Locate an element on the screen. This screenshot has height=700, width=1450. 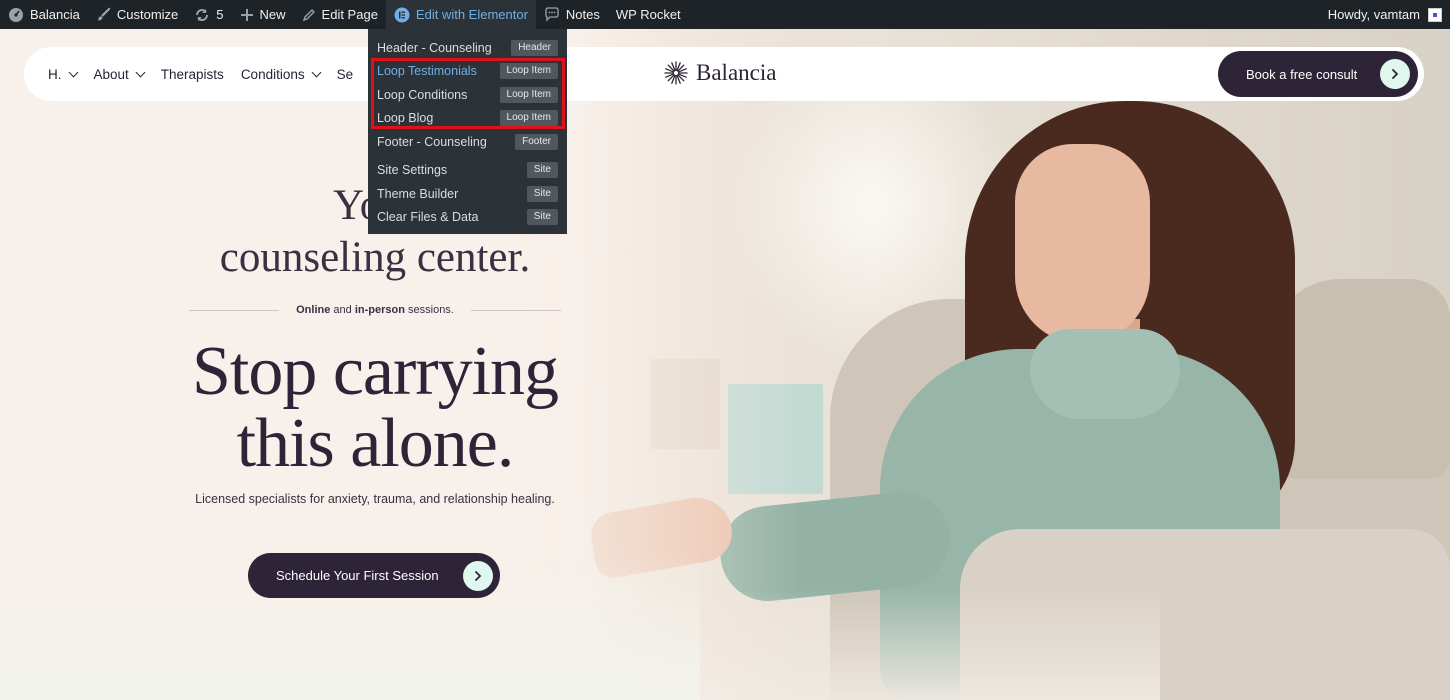
customize-label: Customize is located at coordinates (147, 14).